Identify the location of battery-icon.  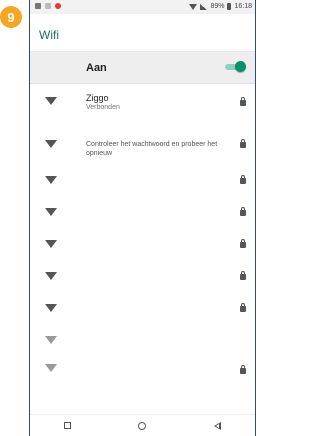
(229, 6).